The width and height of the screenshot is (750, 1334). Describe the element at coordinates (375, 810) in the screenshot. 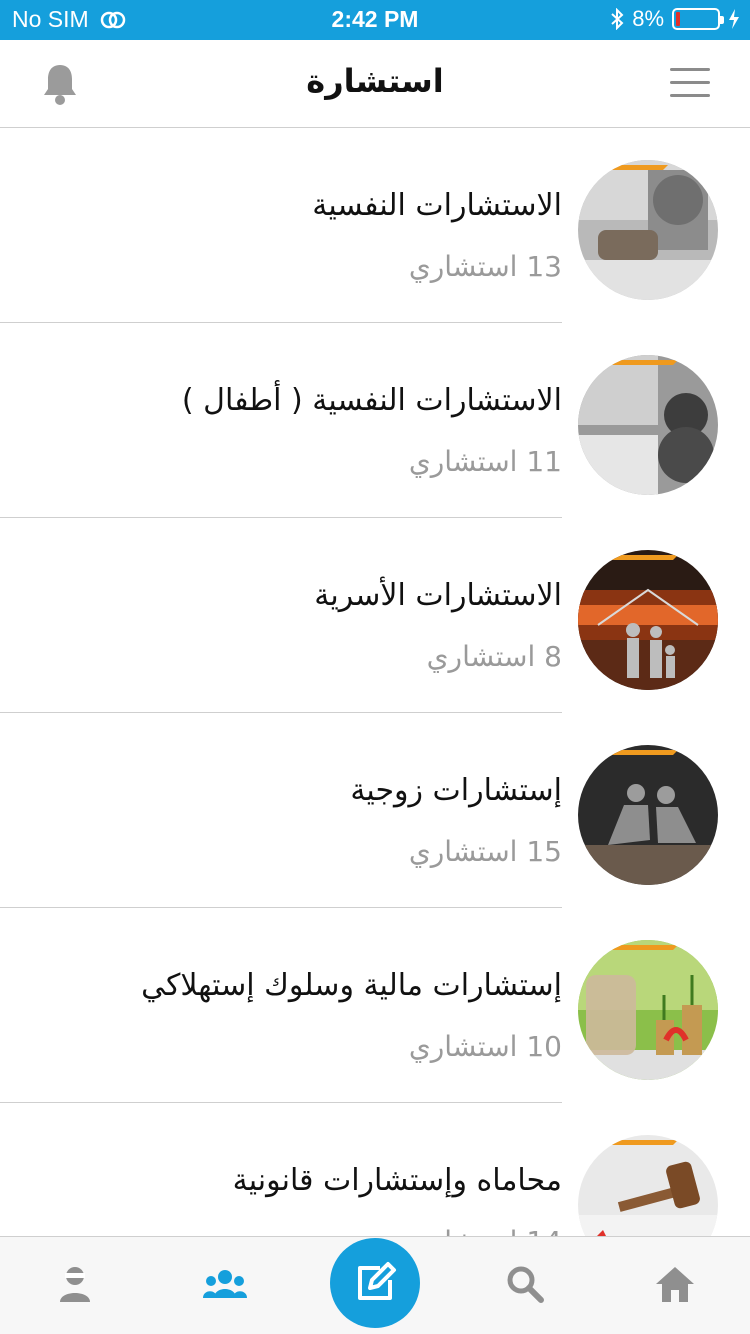

I see `category-row-marital: إستشارات زوجية 15 استشاري` at that location.